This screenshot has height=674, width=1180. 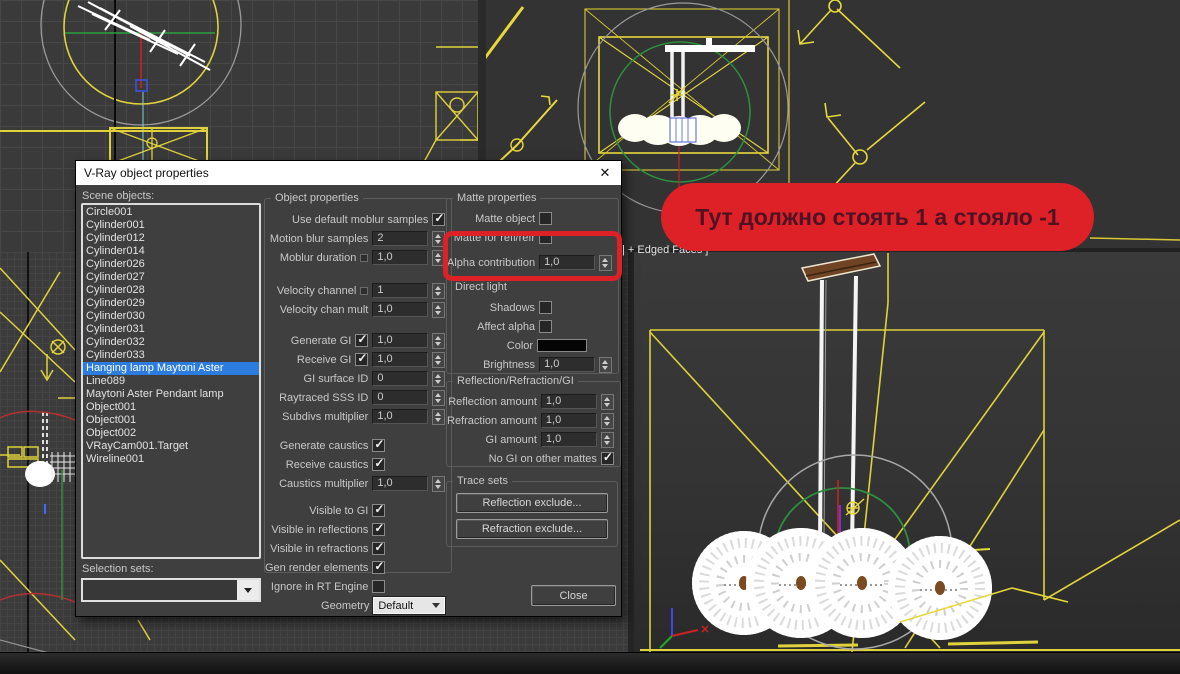 I want to click on gizmo, so click(x=855, y=507).